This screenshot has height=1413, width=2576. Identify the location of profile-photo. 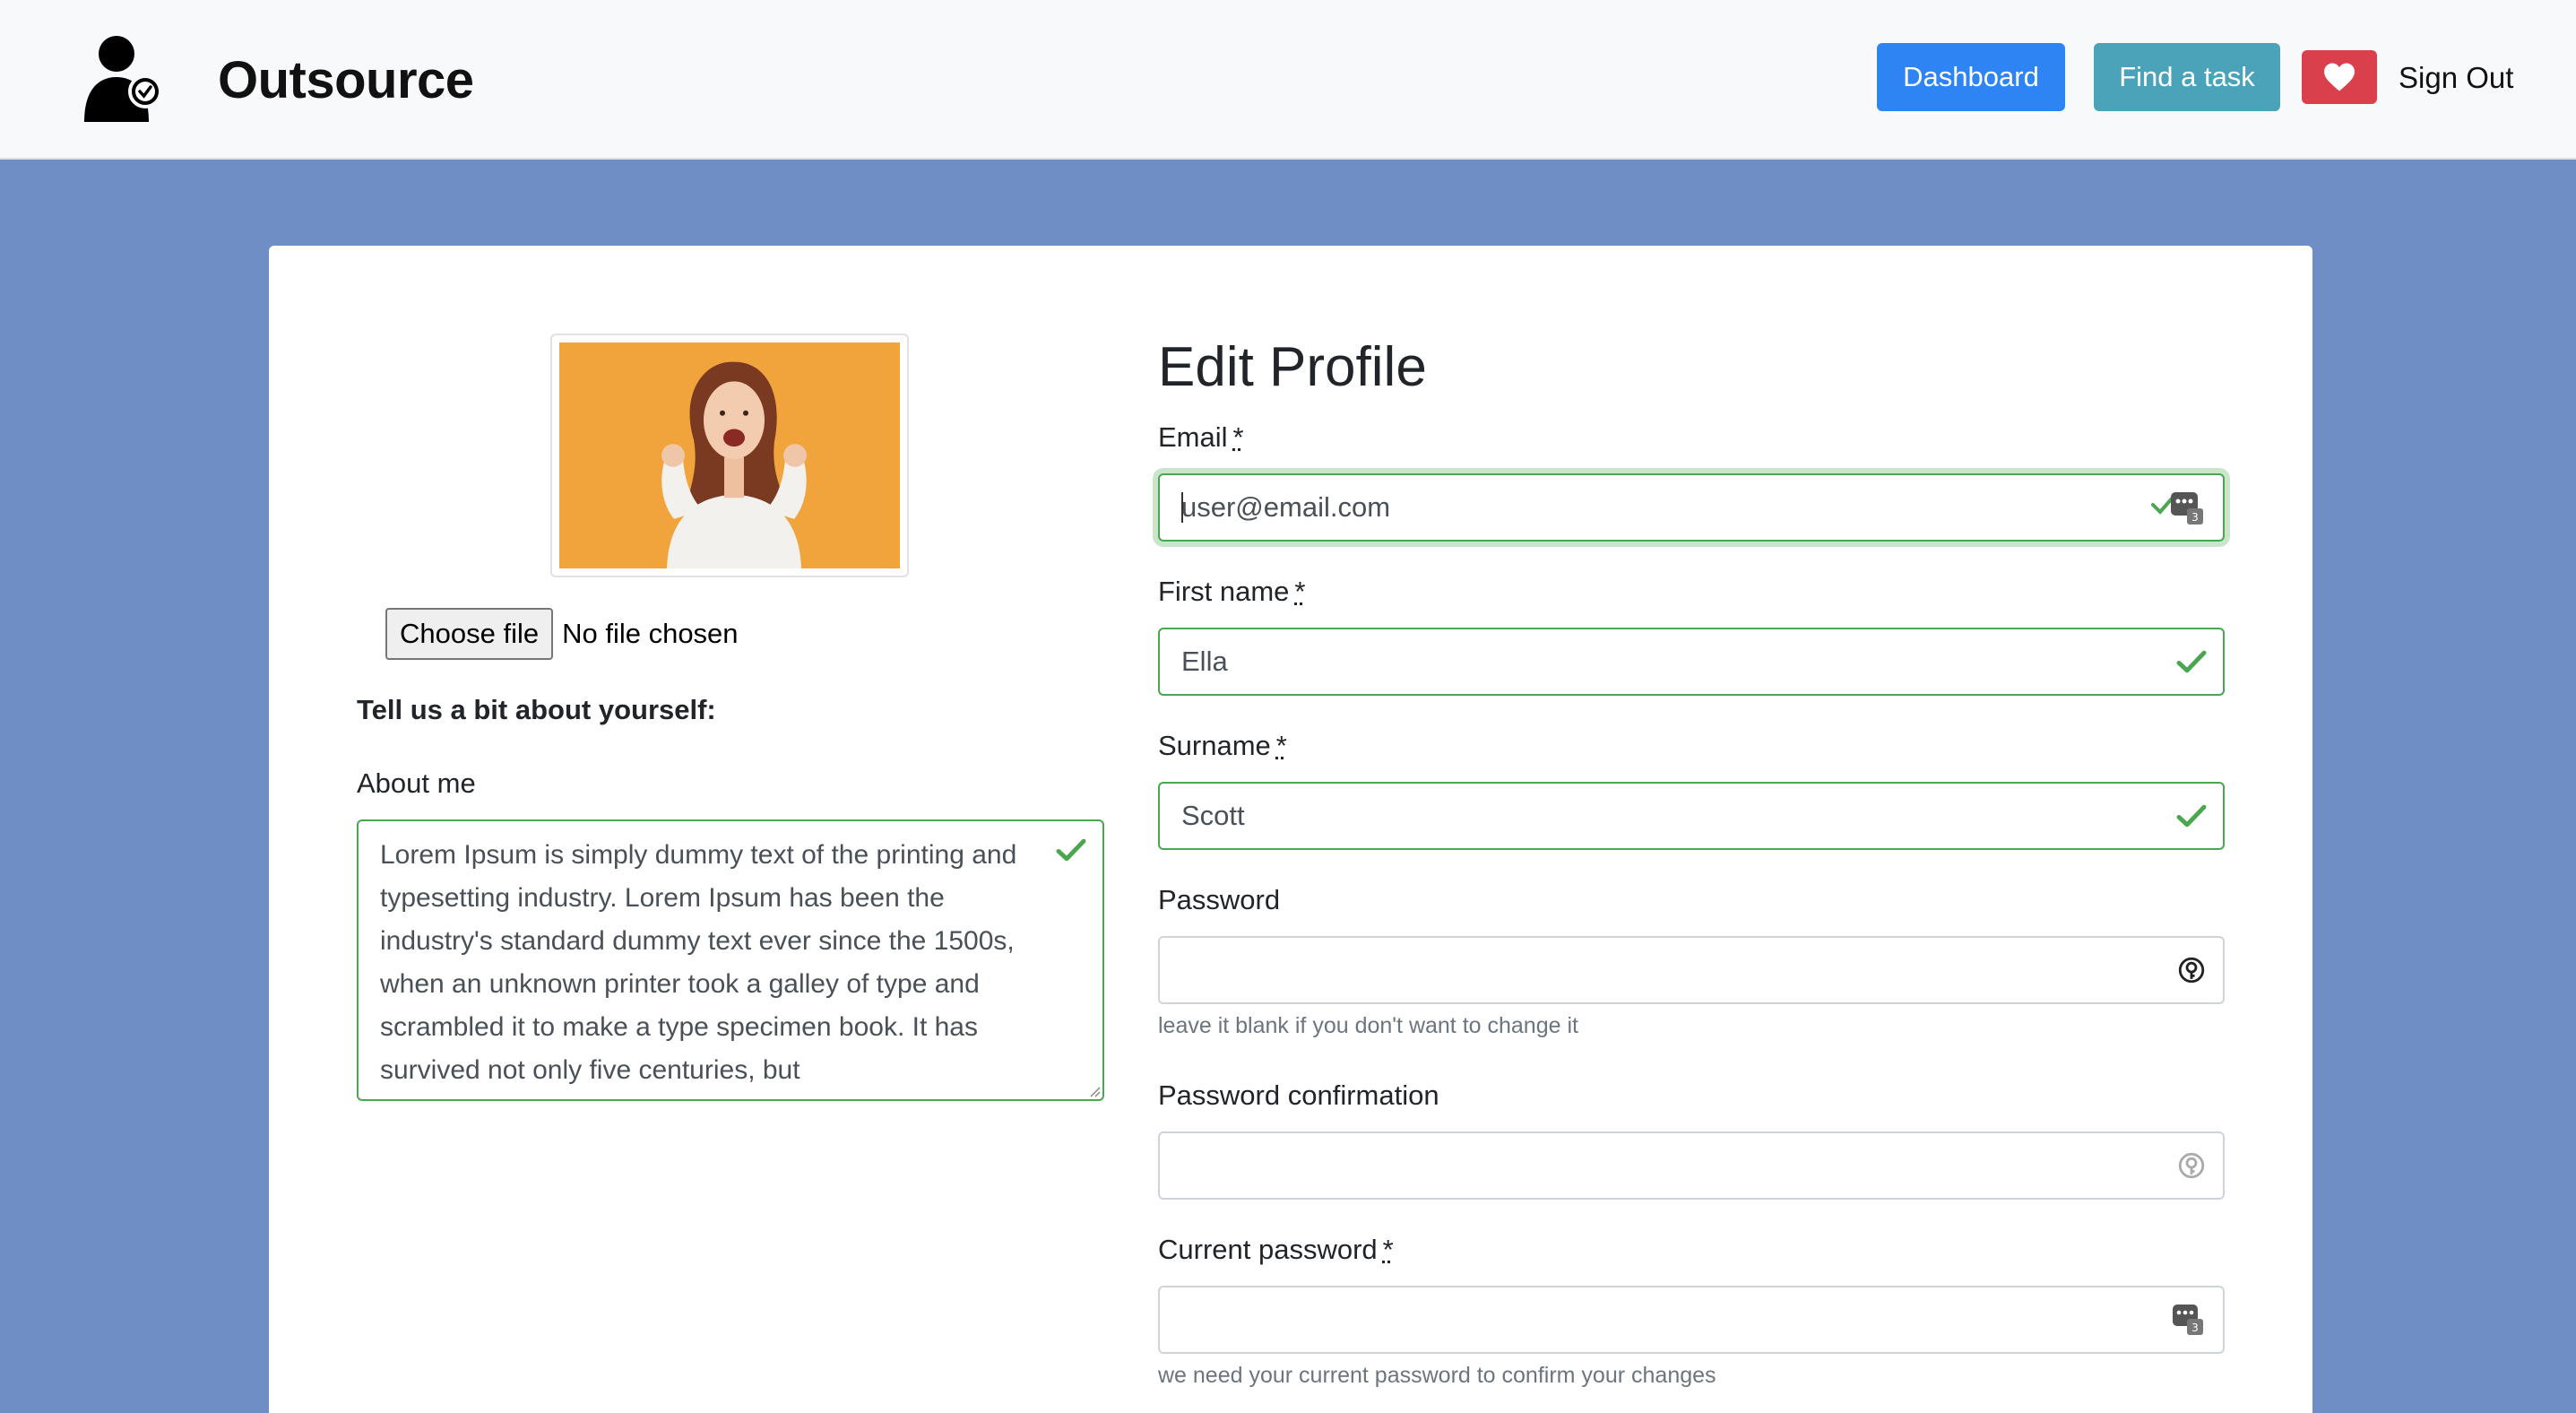
(729, 455).